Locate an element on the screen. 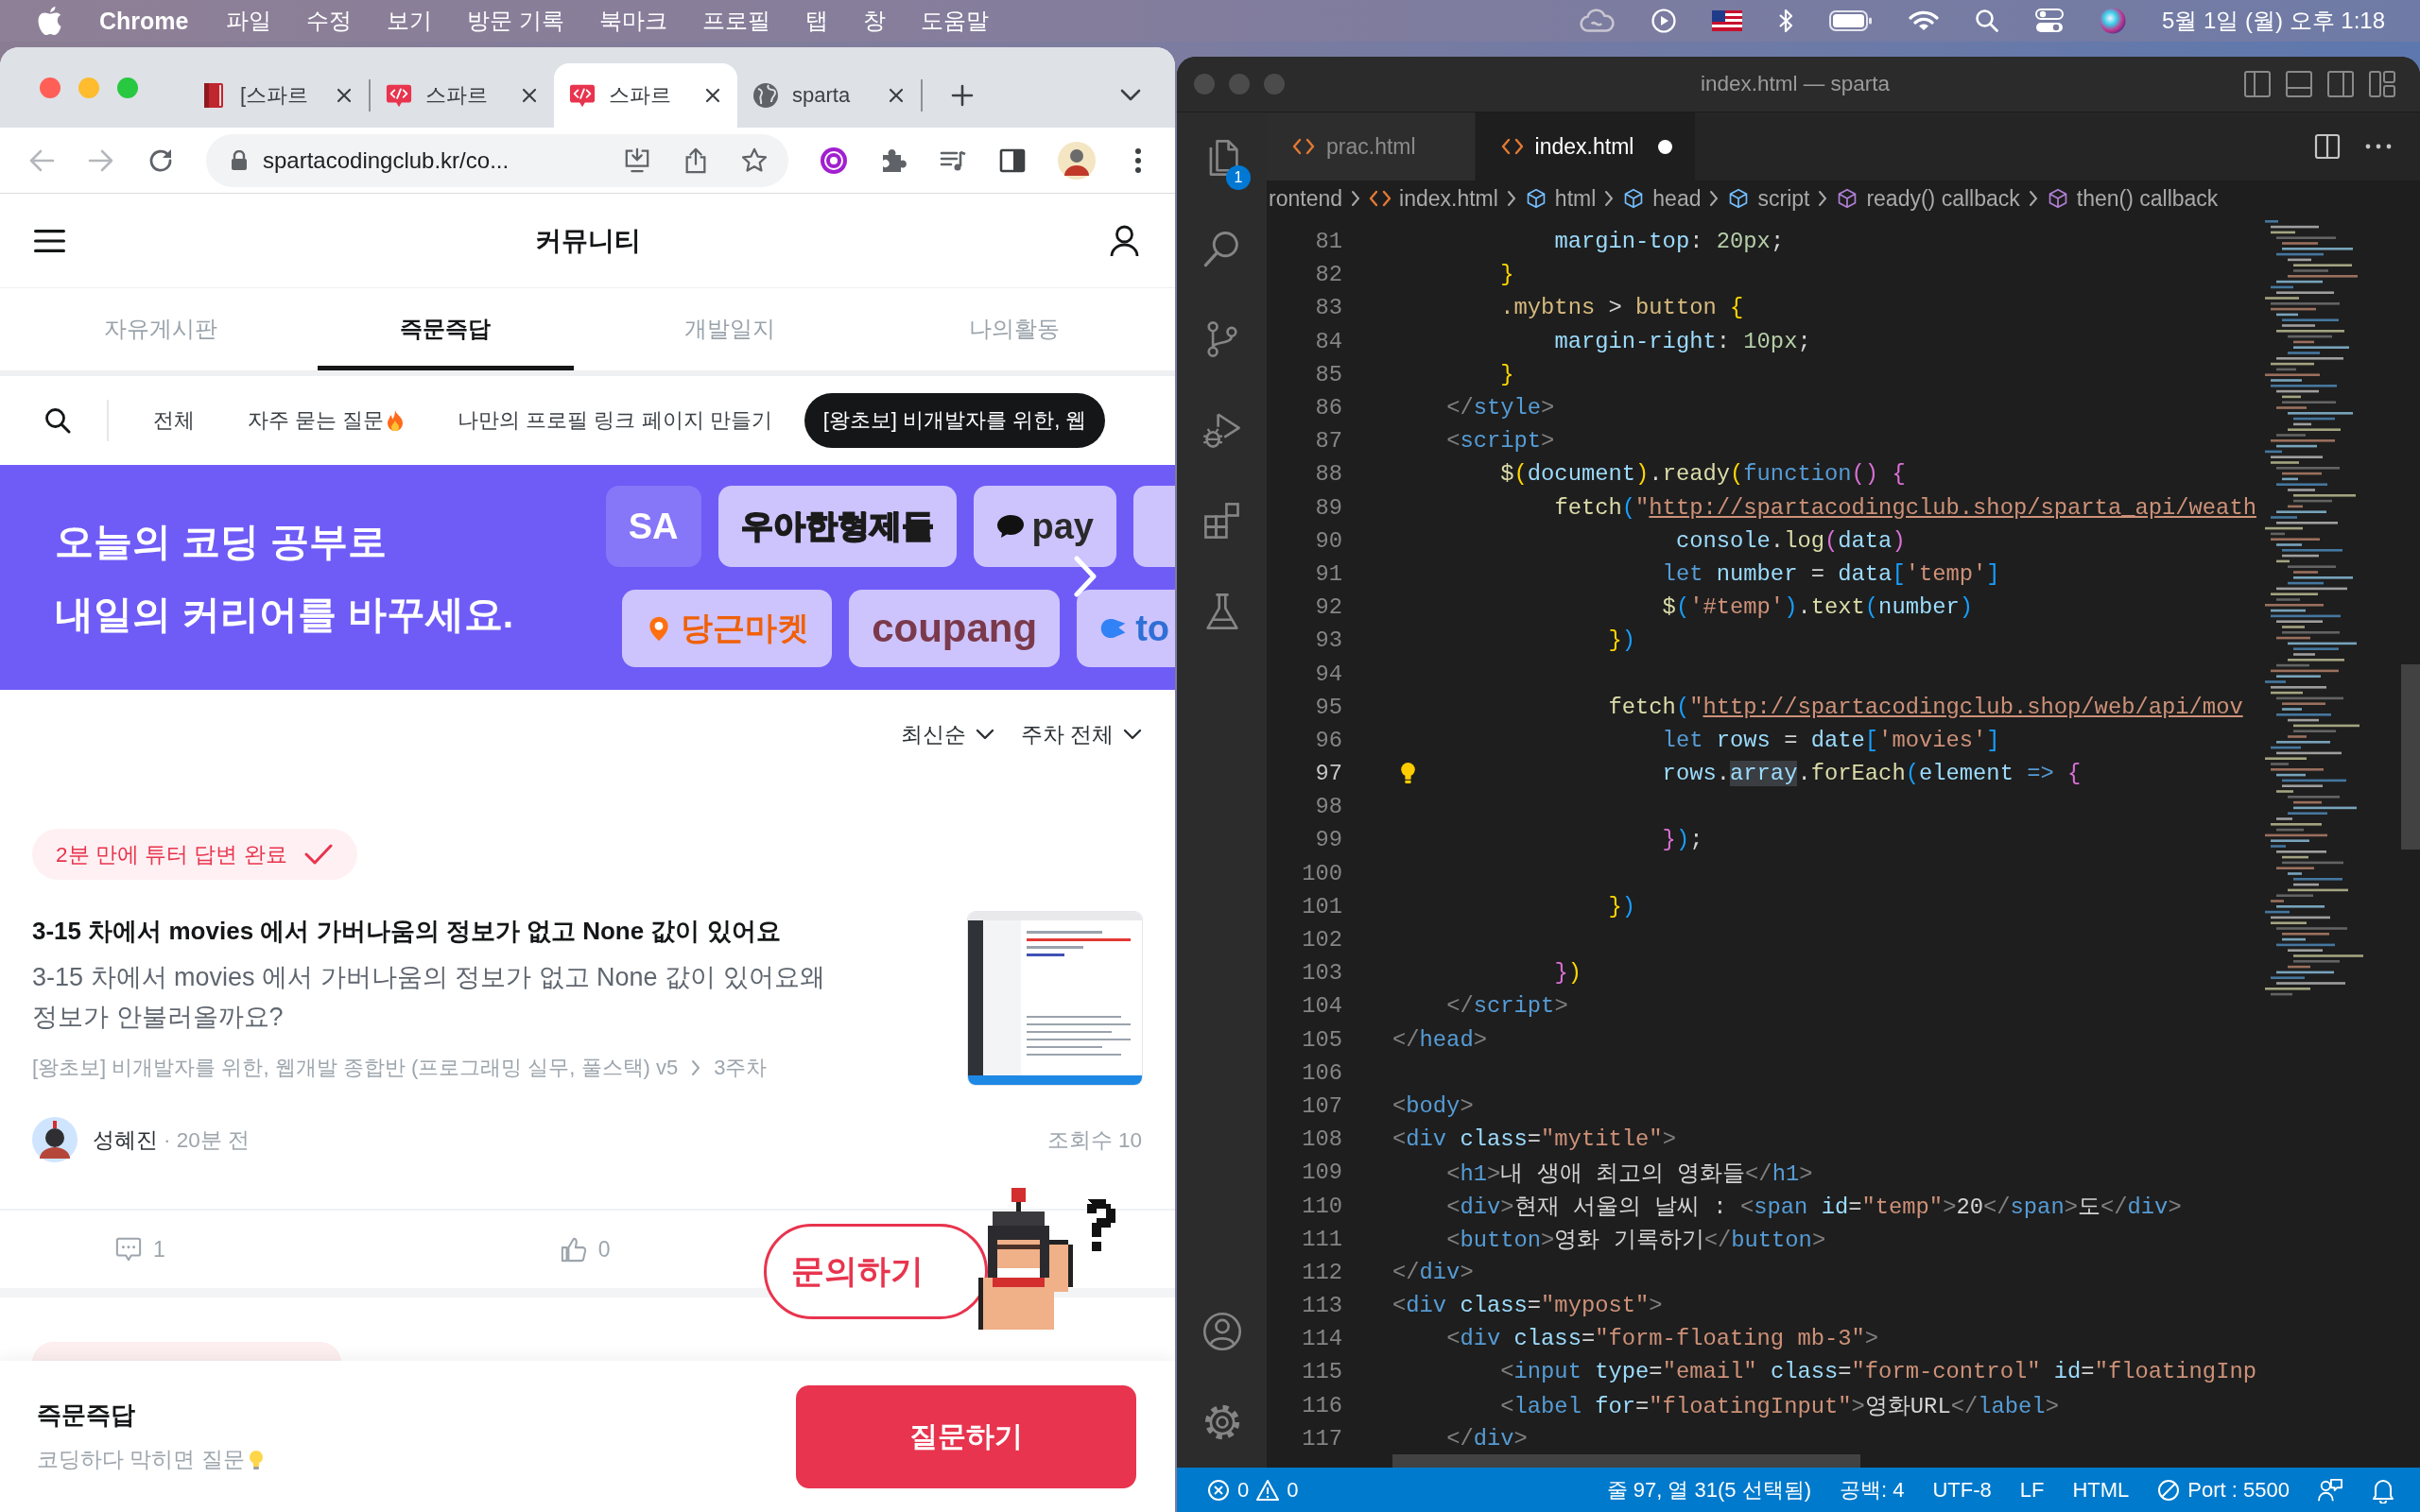 The height and width of the screenshot is (1512, 2420). breadcrumb-item: index.html is located at coordinates (1433, 198).